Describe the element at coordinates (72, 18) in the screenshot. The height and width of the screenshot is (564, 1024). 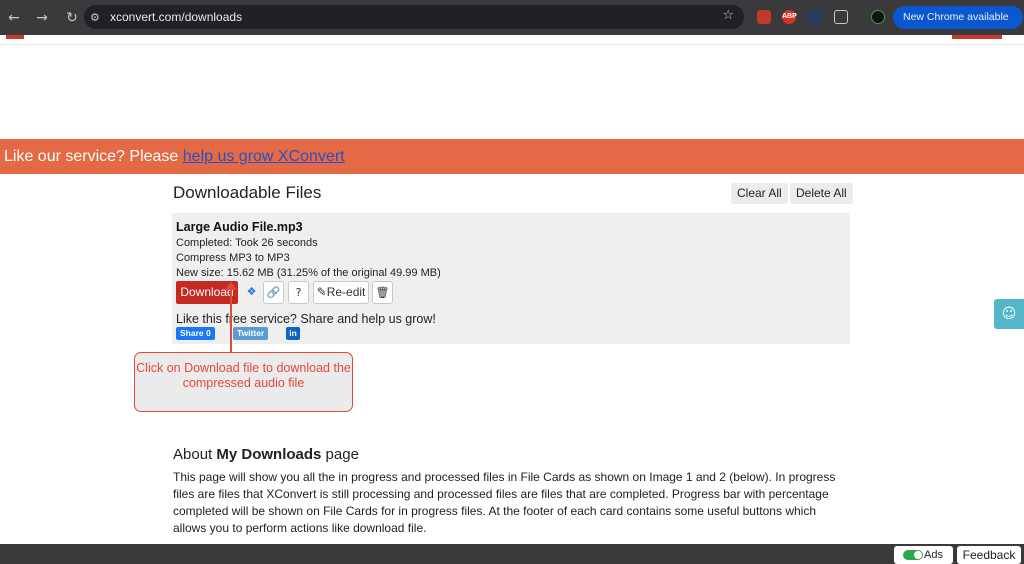
I see `reload-icon: ↻` at that location.